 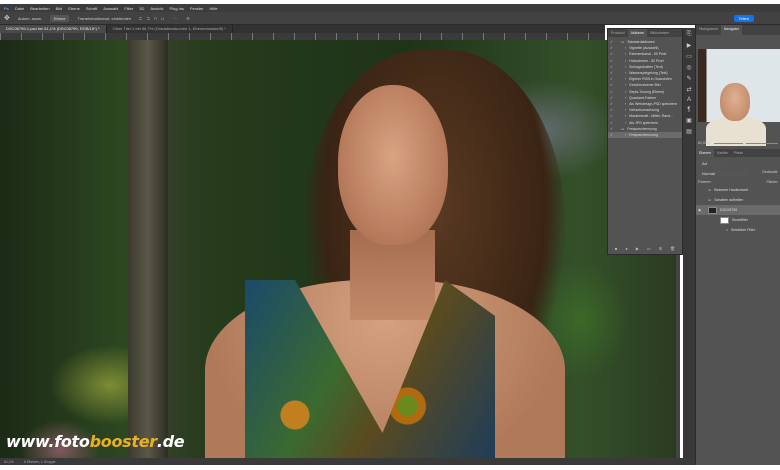 What do you see at coordinates (39, 8) in the screenshot?
I see `menu-bearbeiten: Bearbeiten` at bounding box center [39, 8].